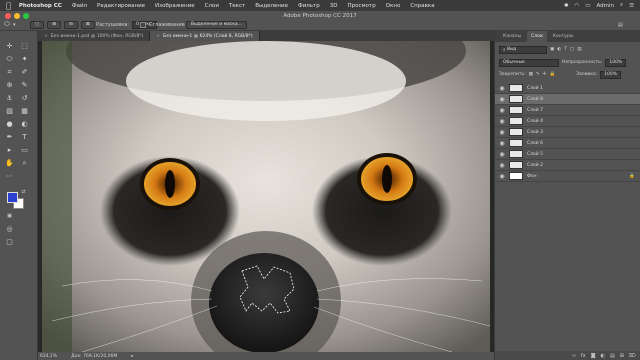  I want to click on battery-icon: ▭, so click(587, 6).